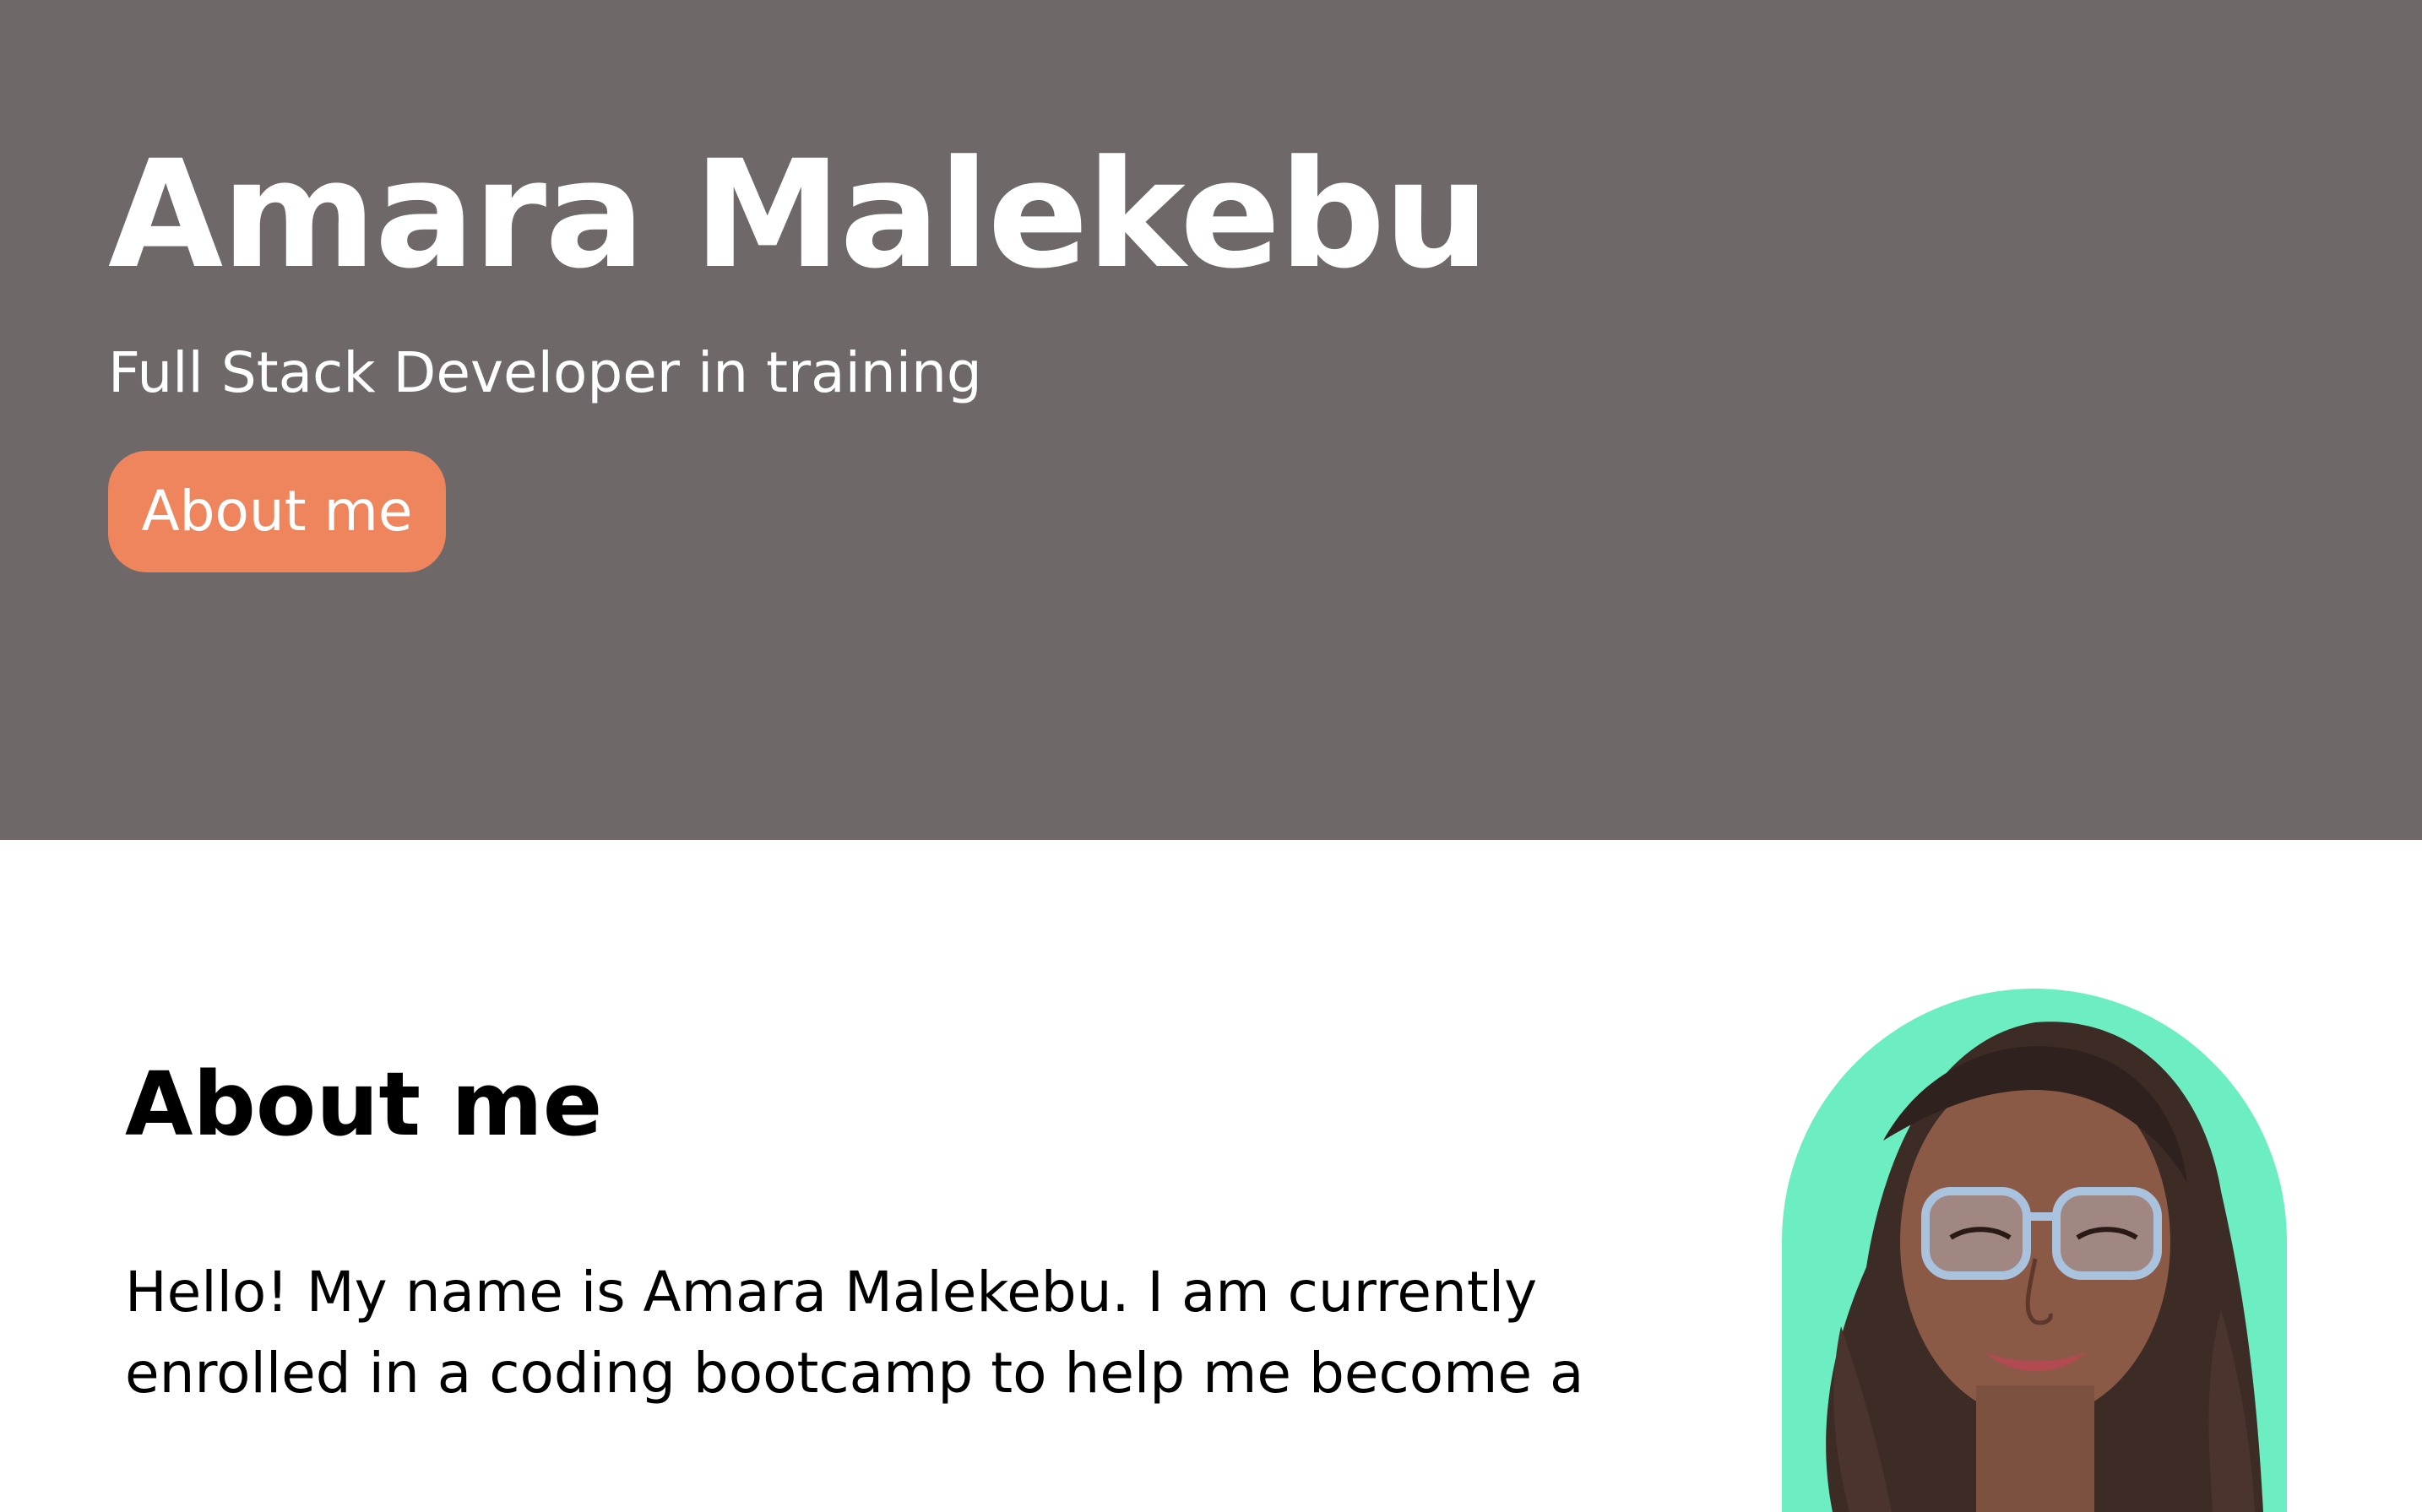 The image size is (2422, 1512). I want to click on hero-subtitle: Full Stack Developer in training, so click(545, 372).